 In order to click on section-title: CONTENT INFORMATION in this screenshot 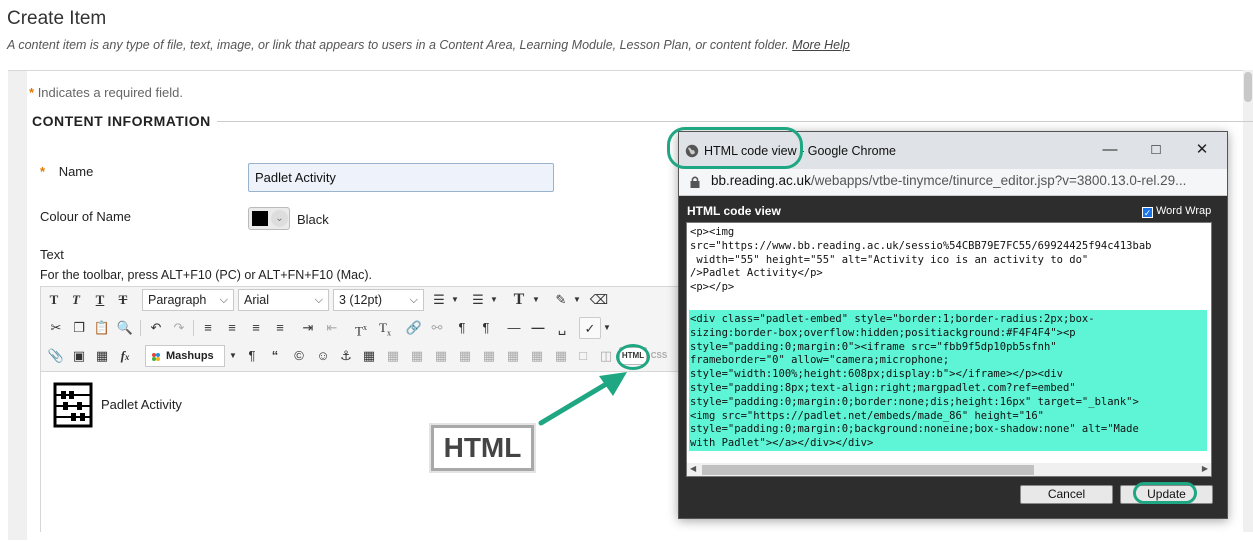, I will do `click(121, 121)`.